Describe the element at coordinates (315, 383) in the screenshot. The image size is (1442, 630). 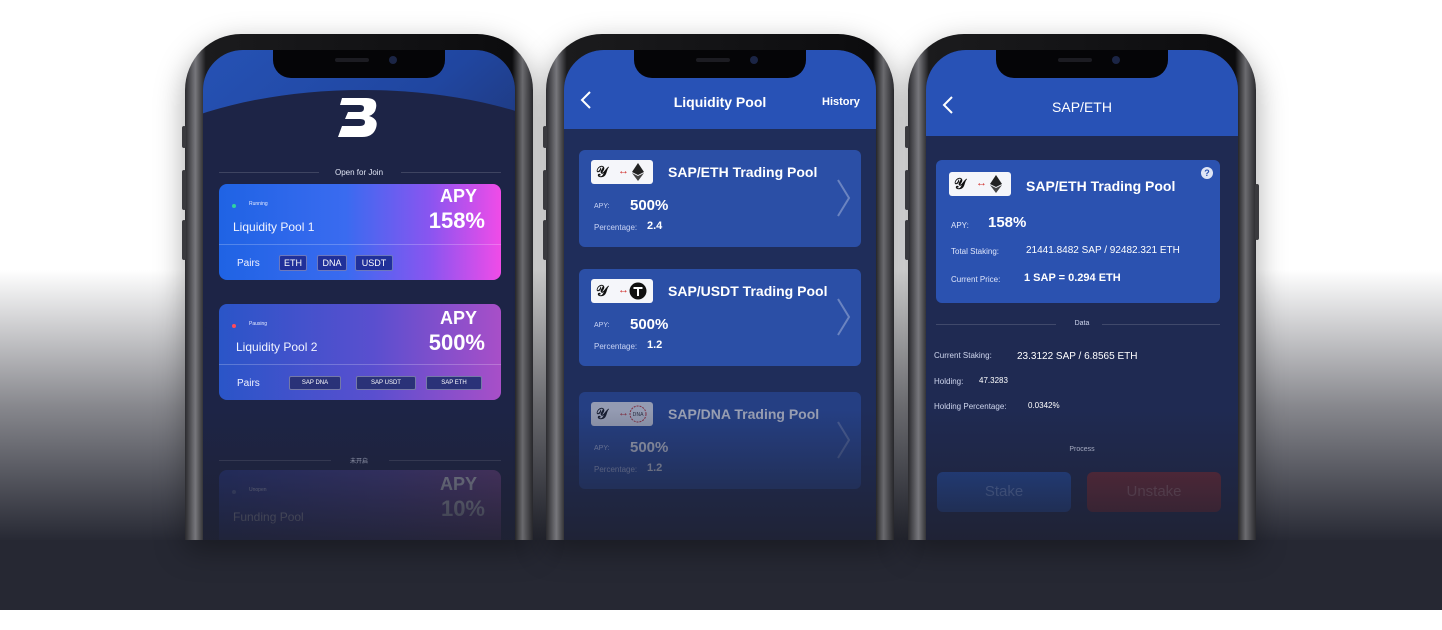
I see `pair-tag: SAP DNA` at that location.